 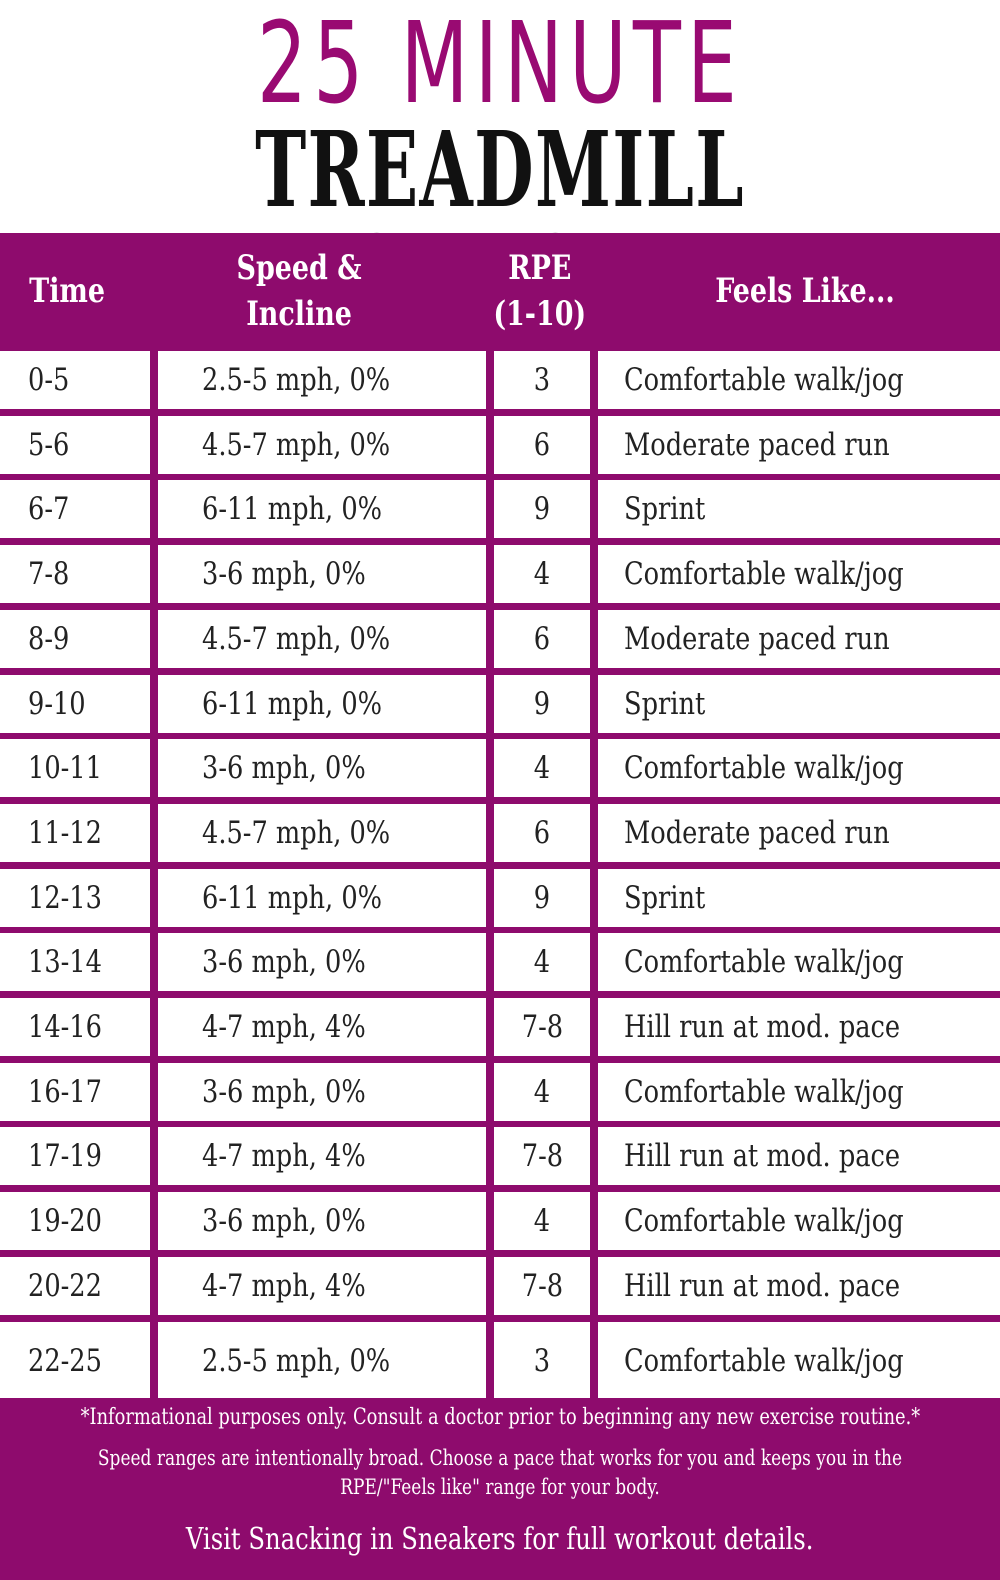 I want to click on cell-time: 13-14, so click(x=75, y=962).